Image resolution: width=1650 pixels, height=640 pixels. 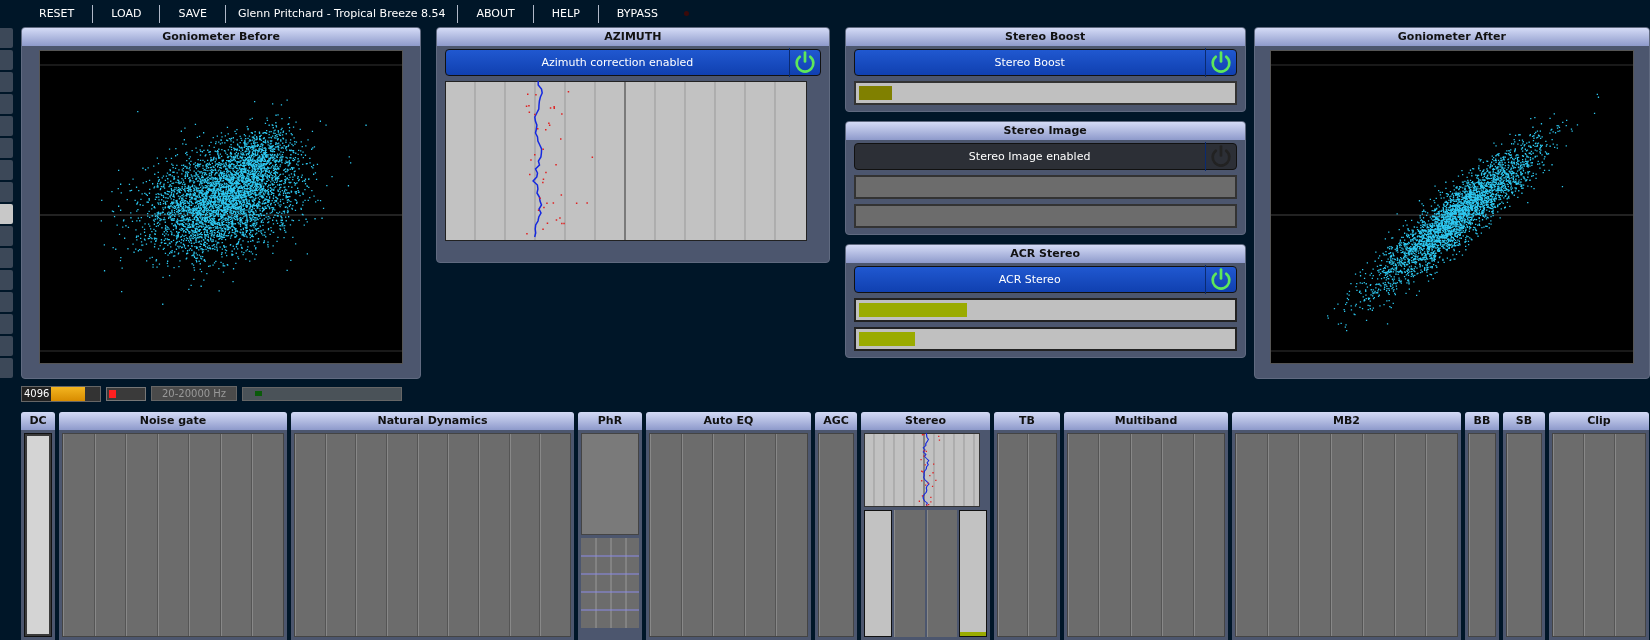 I want to click on azimuth-toggle: Azimuth correction enabled, so click(x=633, y=62).